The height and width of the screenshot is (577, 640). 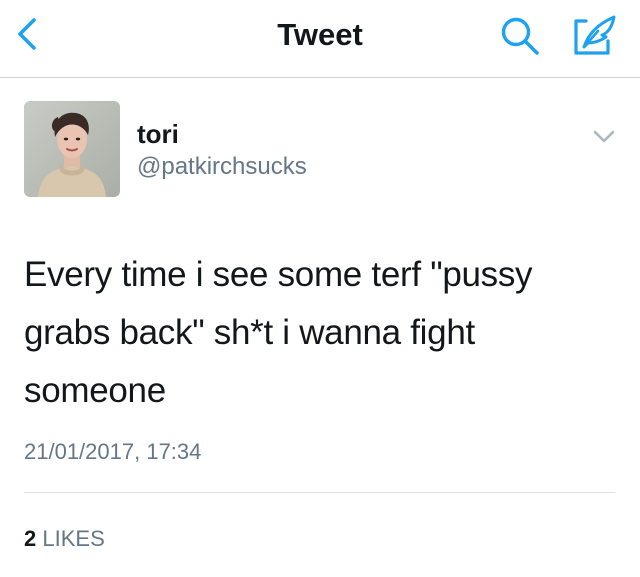 What do you see at coordinates (73, 538) in the screenshot?
I see `likes-label: LIKES` at bounding box center [73, 538].